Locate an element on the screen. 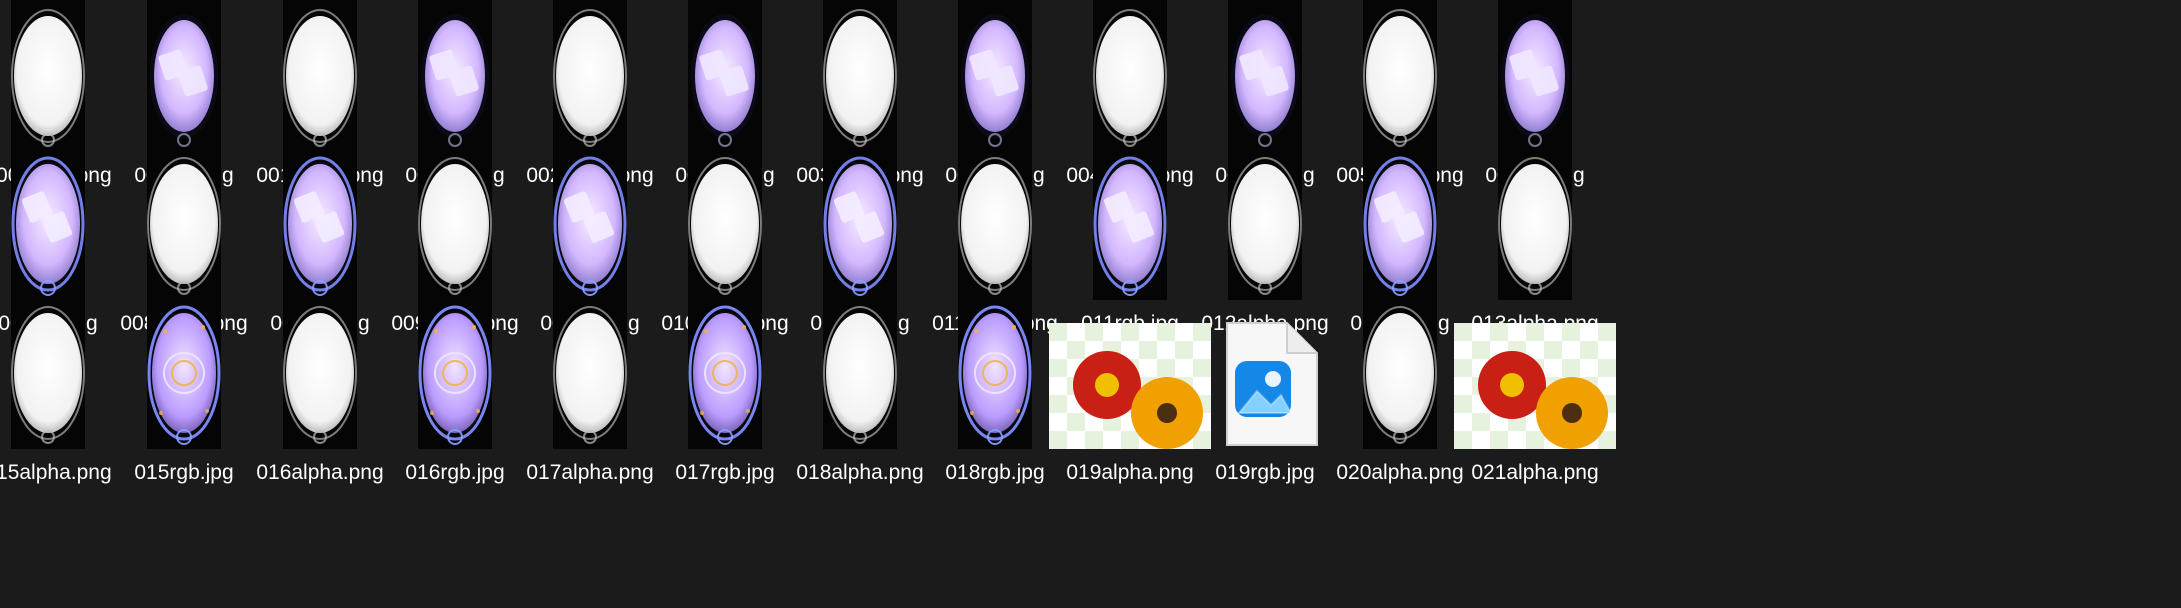 Image resolution: width=2181 pixels, height=608 pixels. file-name: 021alpha.png is located at coordinates (1535, 472).